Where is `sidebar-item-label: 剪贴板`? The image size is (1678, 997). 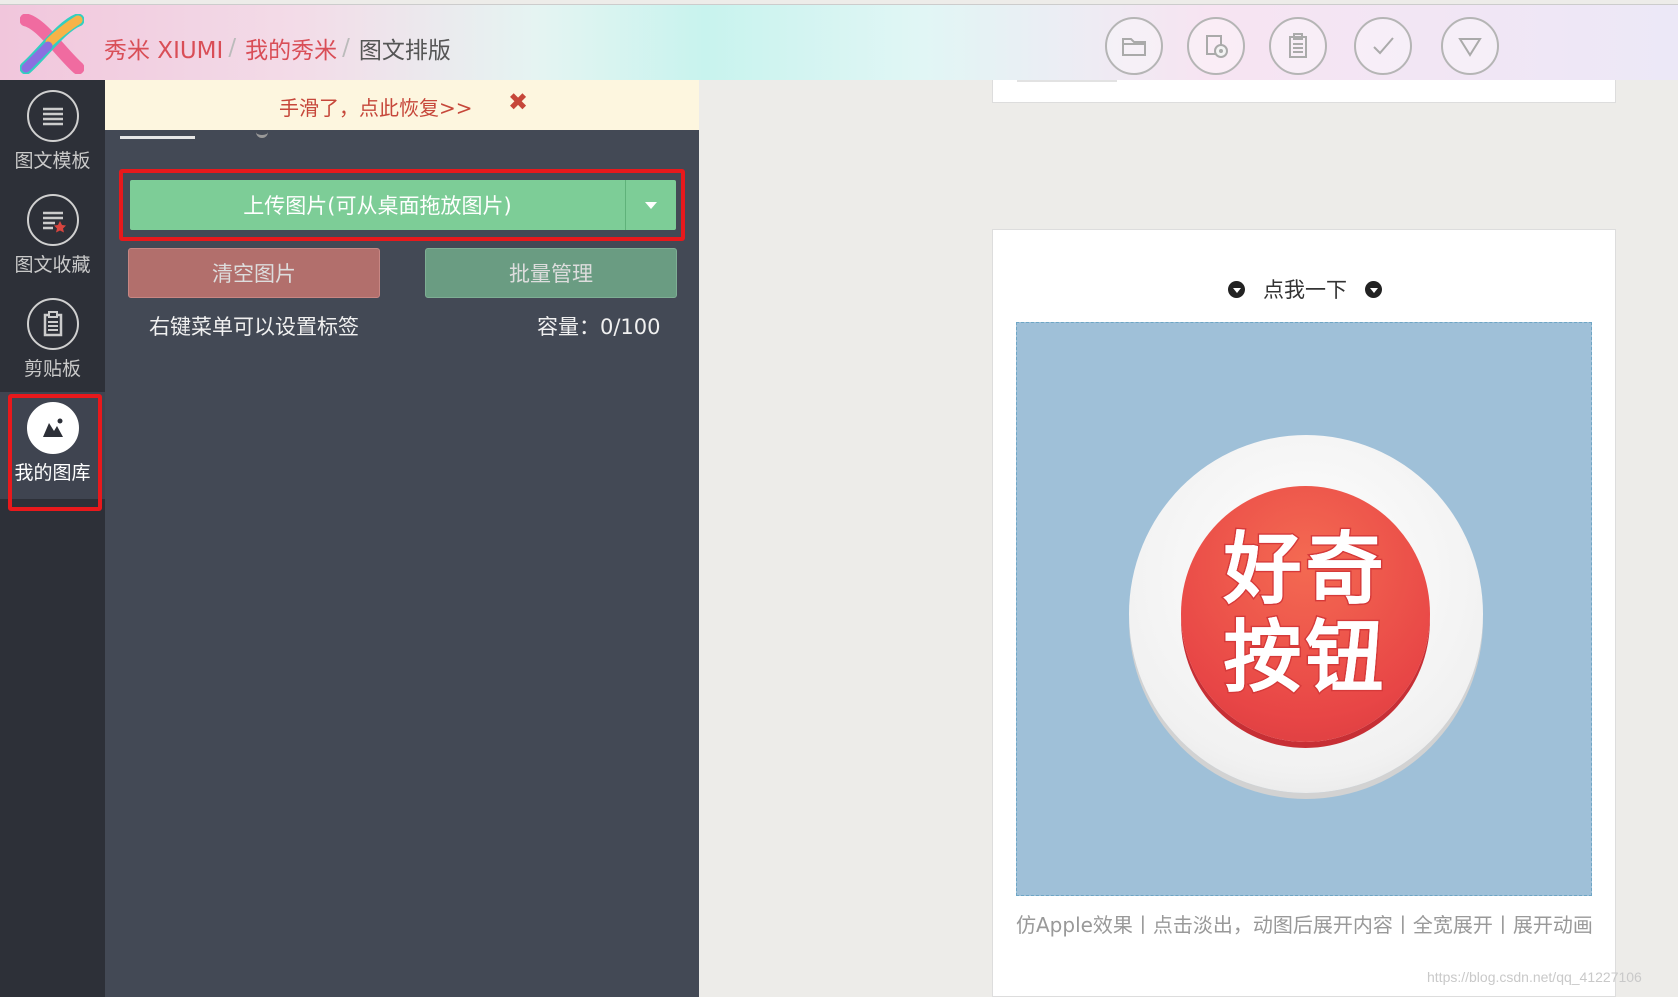
sidebar-item-label: 剪贴板 is located at coordinates (52, 369).